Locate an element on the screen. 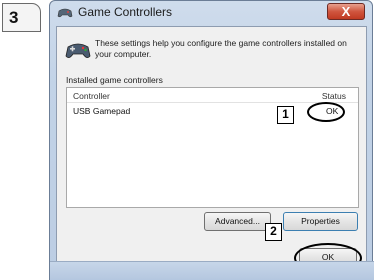 This screenshot has height=280, width=375. controller-name: USB Gamepad is located at coordinates (102, 111).